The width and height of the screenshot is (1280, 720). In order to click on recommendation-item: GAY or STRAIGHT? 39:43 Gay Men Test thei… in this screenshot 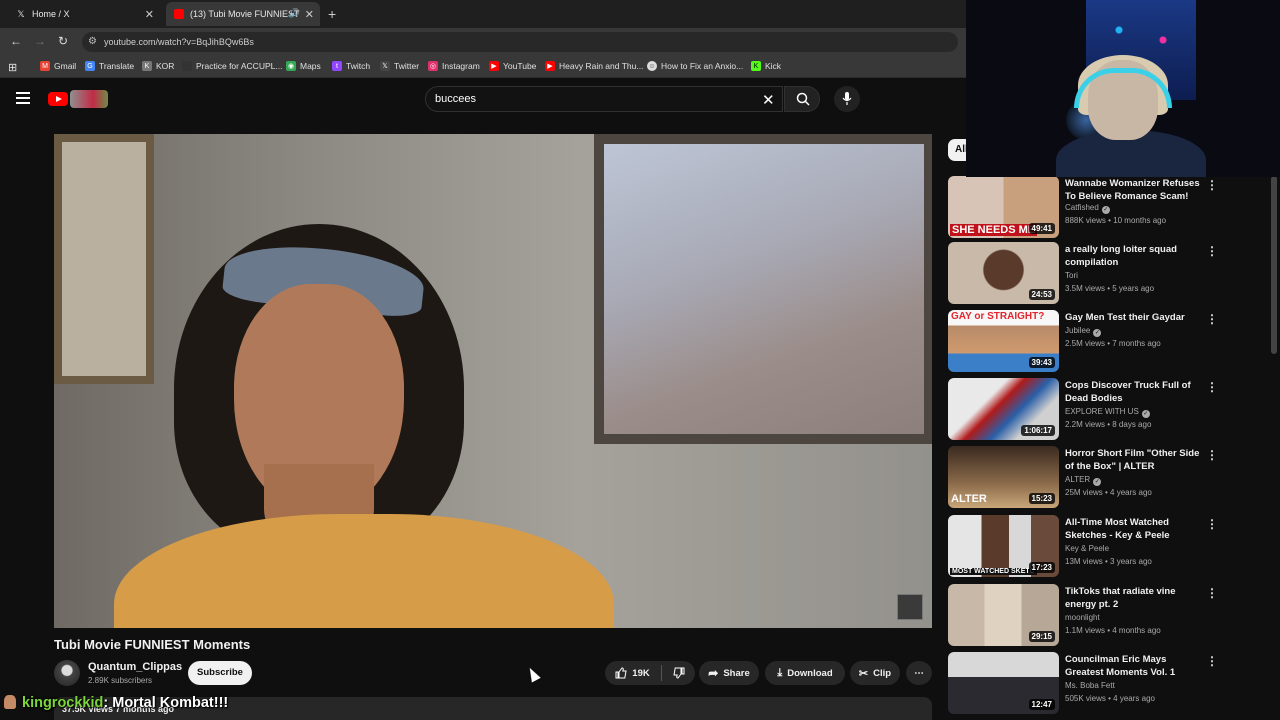, I will do `click(1098, 341)`.